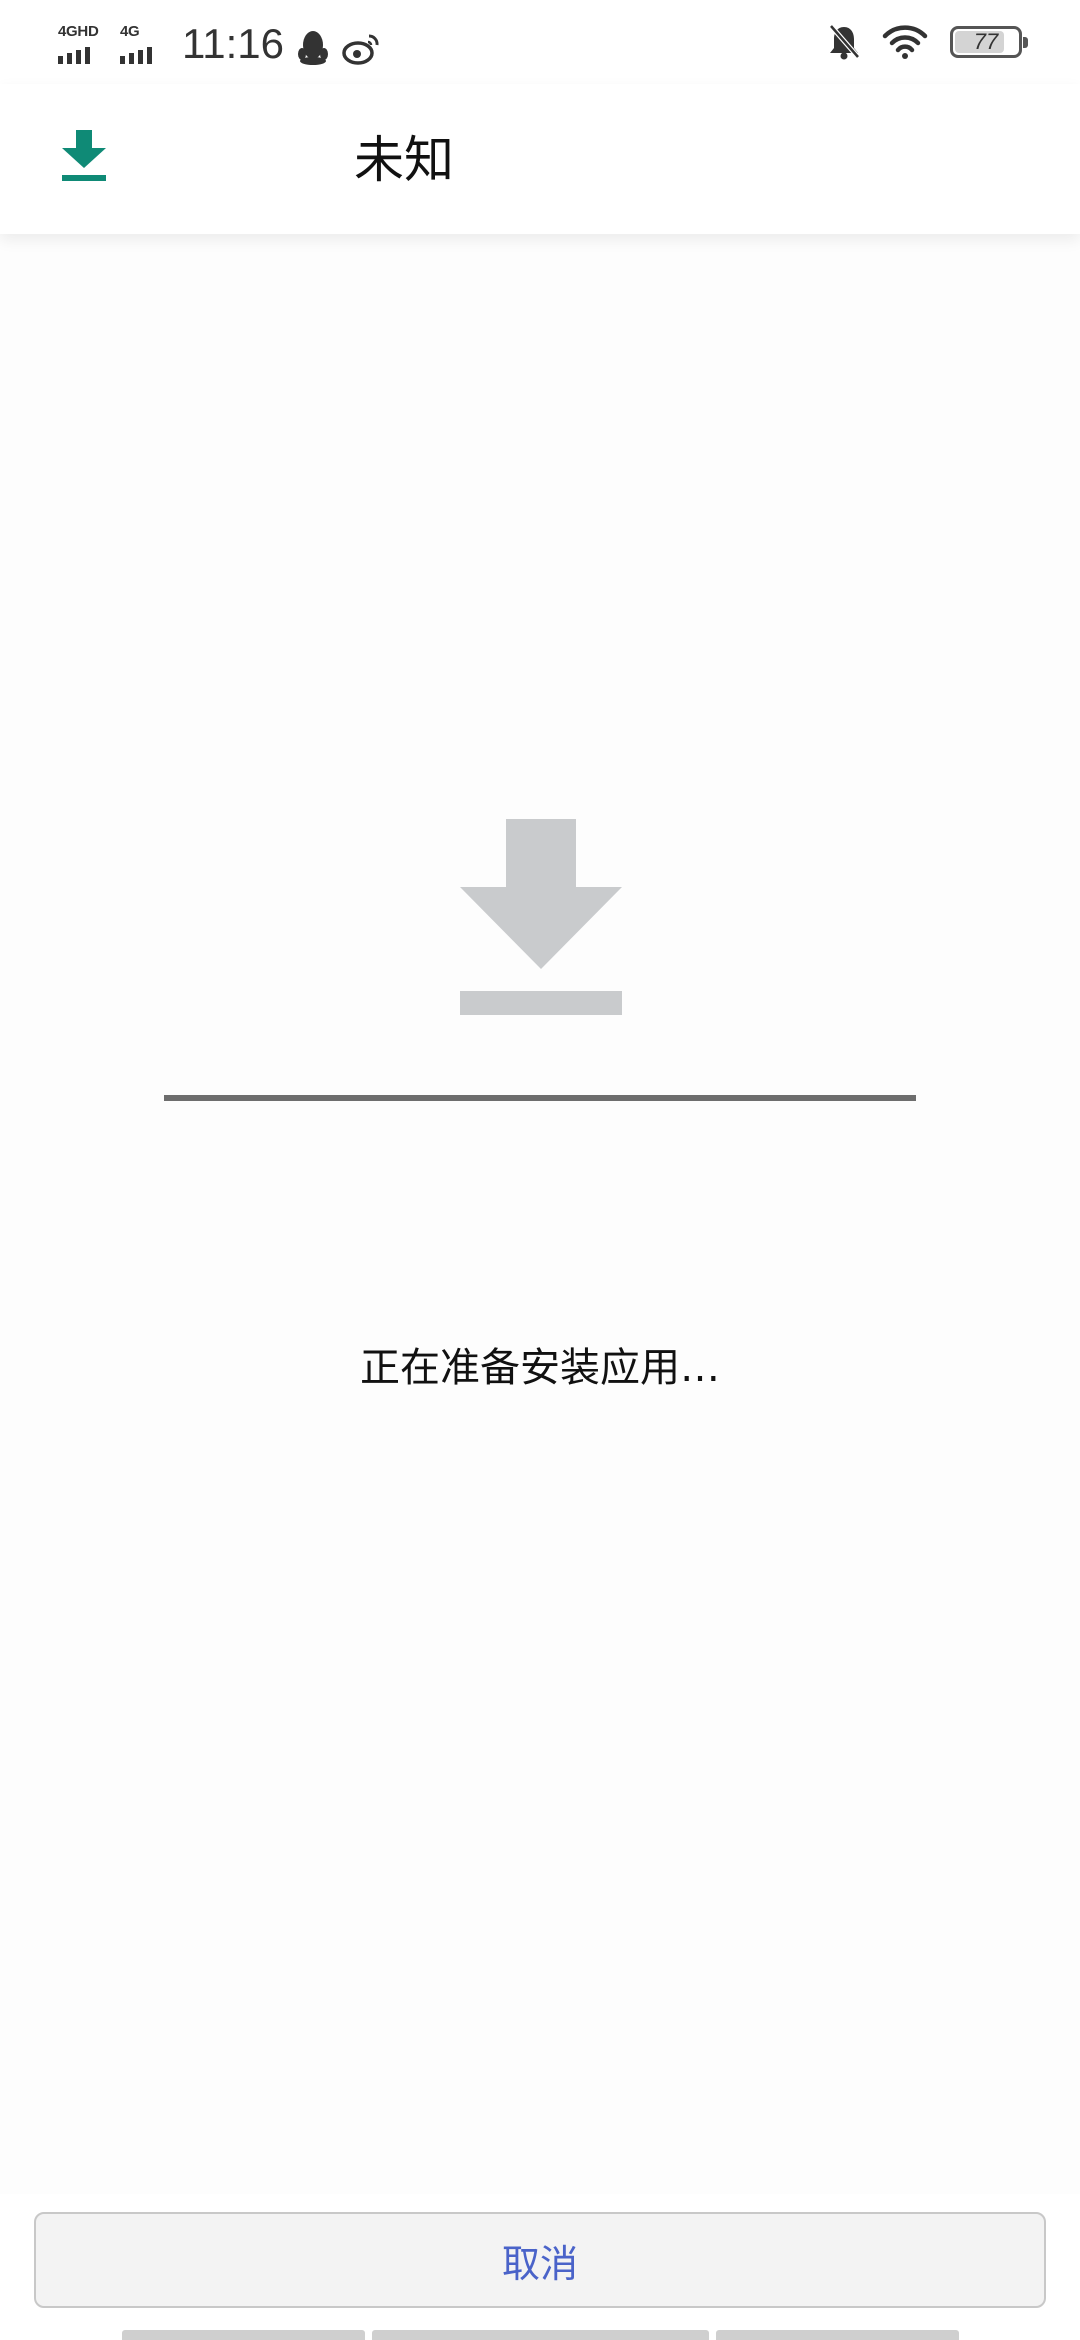 The image size is (1080, 2340). Describe the element at coordinates (136, 55) in the screenshot. I see `signal-bars-2-icon` at that location.